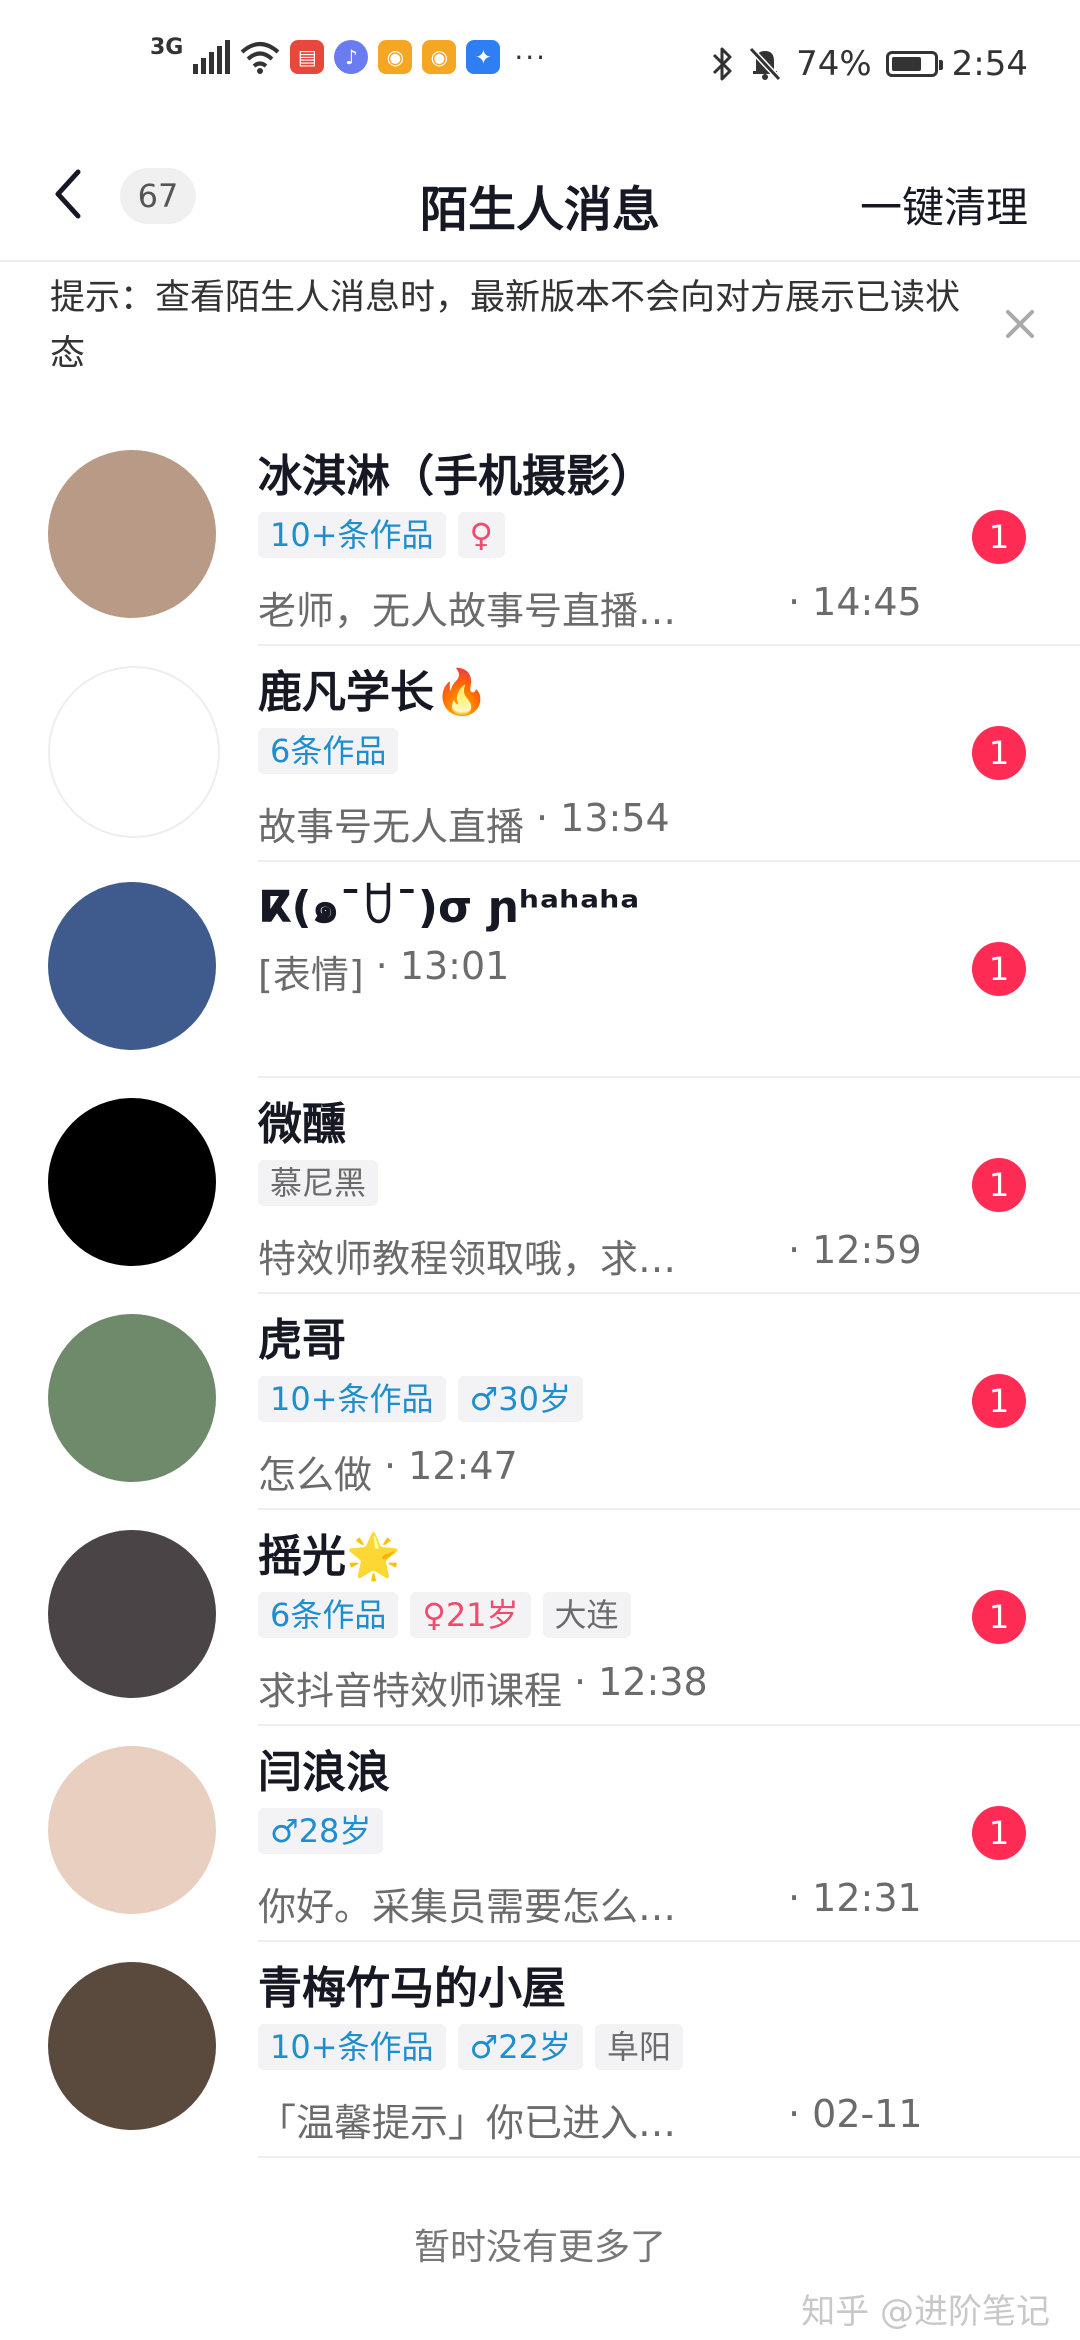 The width and height of the screenshot is (1080, 2340). What do you see at coordinates (540, 196) in the screenshot?
I see `nav-bar: 67 陌生人消息 一键清理` at bounding box center [540, 196].